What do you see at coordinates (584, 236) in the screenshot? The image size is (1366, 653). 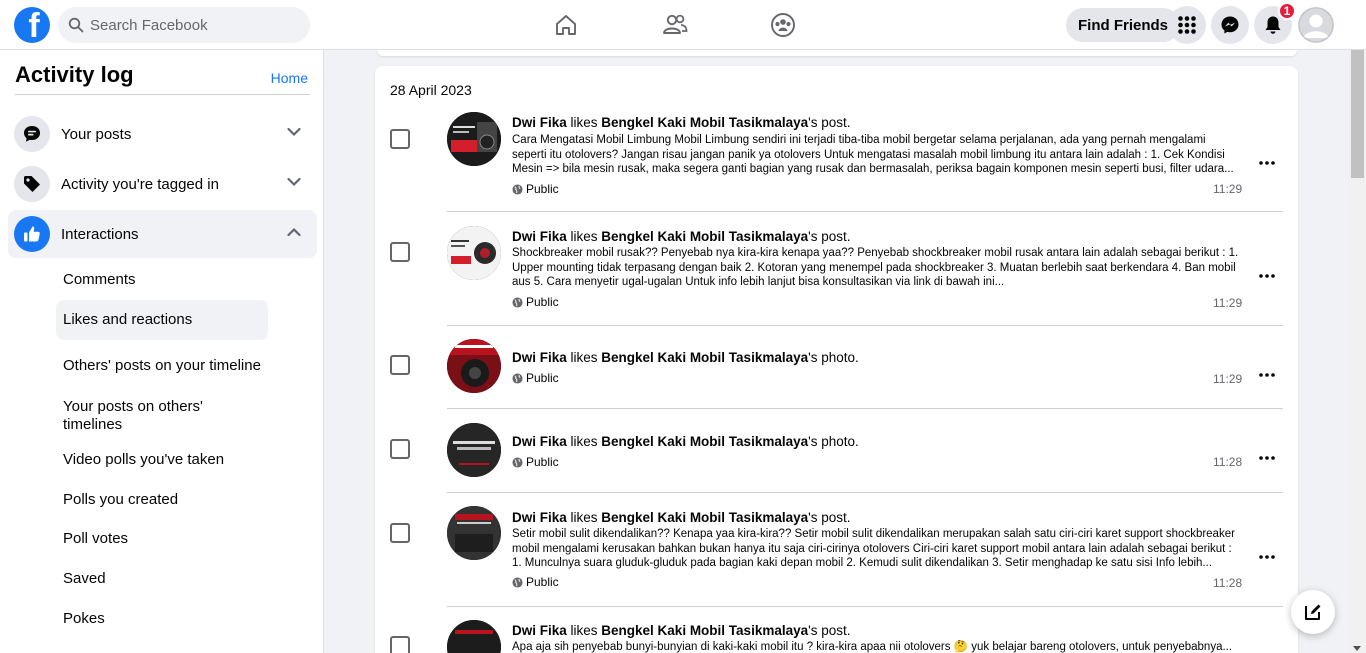 I see `action-text: likes` at bounding box center [584, 236].